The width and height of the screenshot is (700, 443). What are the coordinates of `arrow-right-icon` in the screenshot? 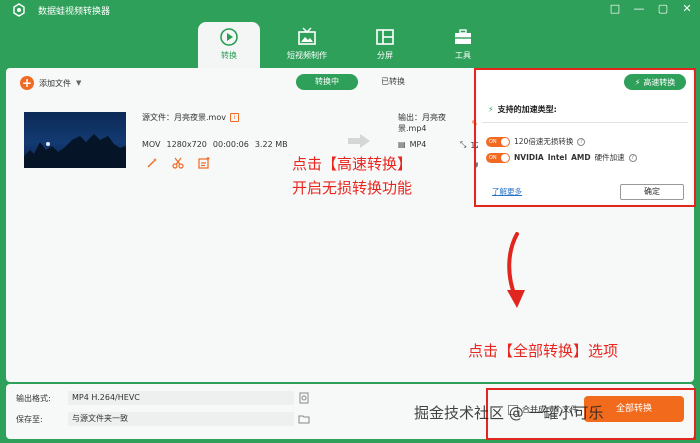 It's located at (359, 141).